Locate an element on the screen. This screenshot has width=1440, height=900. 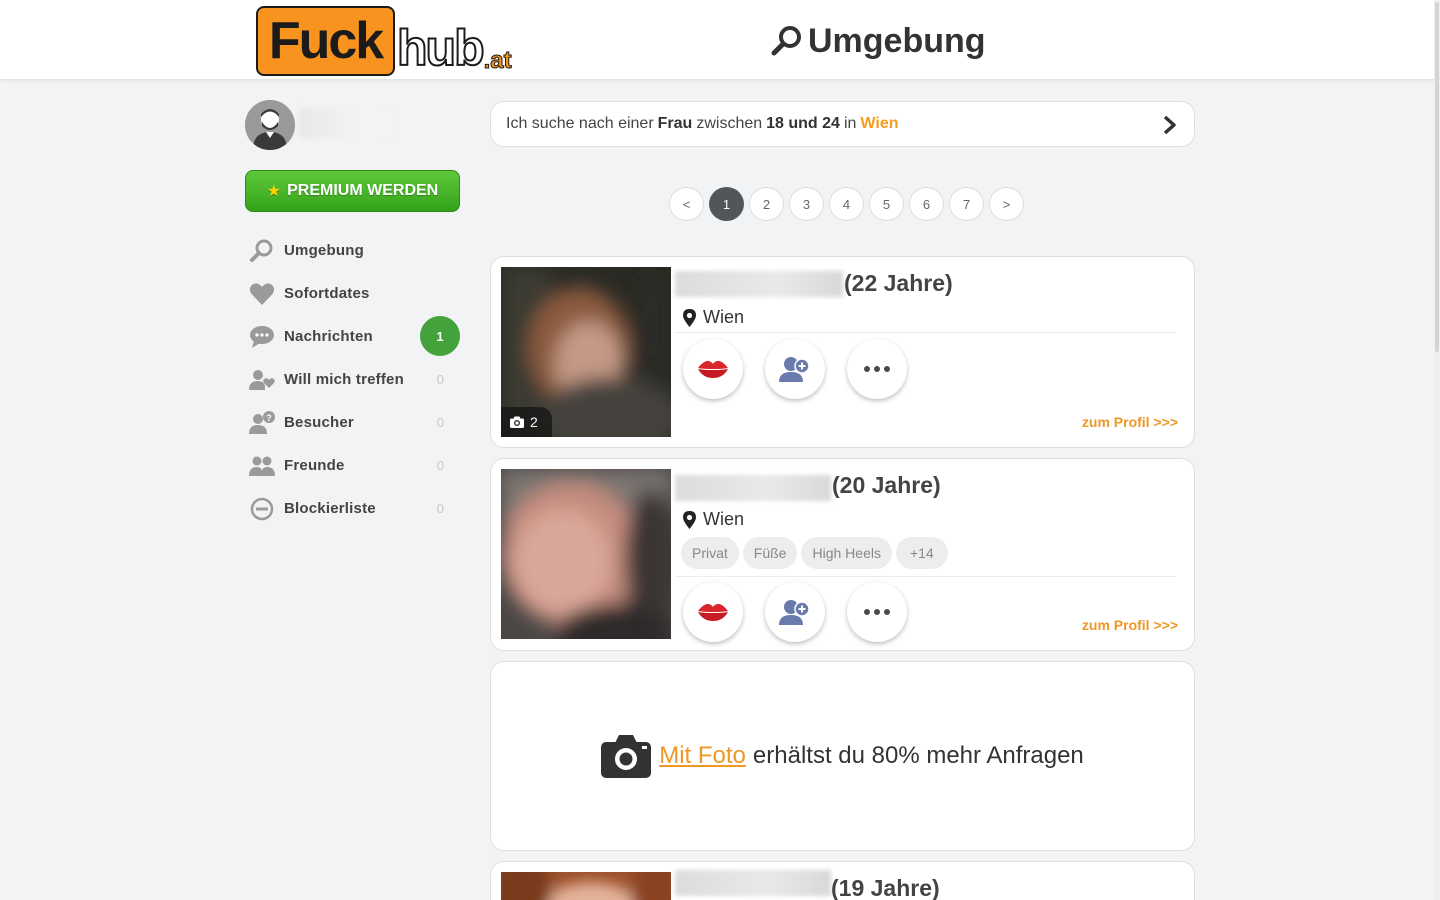
premium-label: PREMIUM WERDEN is located at coordinates (363, 190).